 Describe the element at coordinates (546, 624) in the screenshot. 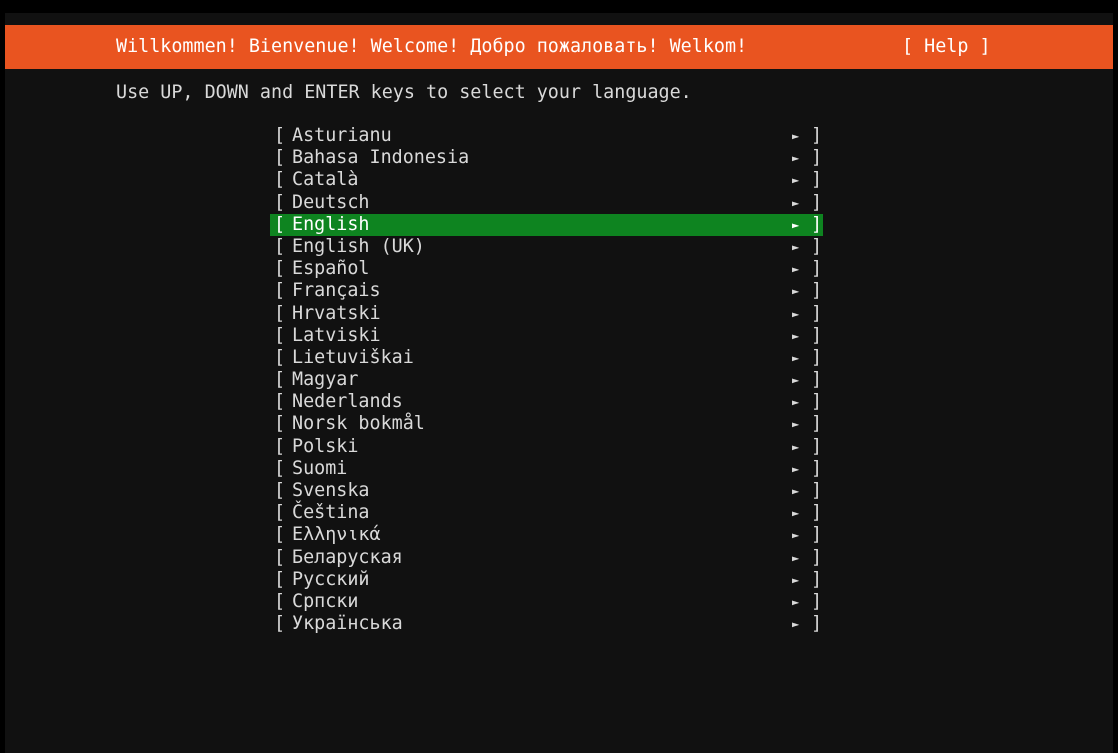

I see `language-option: [Українська ►]` at that location.